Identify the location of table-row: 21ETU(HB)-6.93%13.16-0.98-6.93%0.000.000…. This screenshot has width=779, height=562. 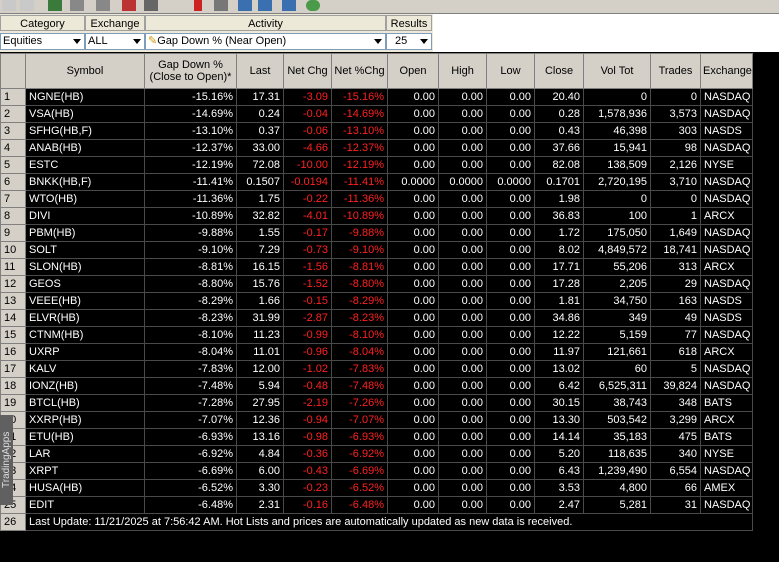
(376, 437).